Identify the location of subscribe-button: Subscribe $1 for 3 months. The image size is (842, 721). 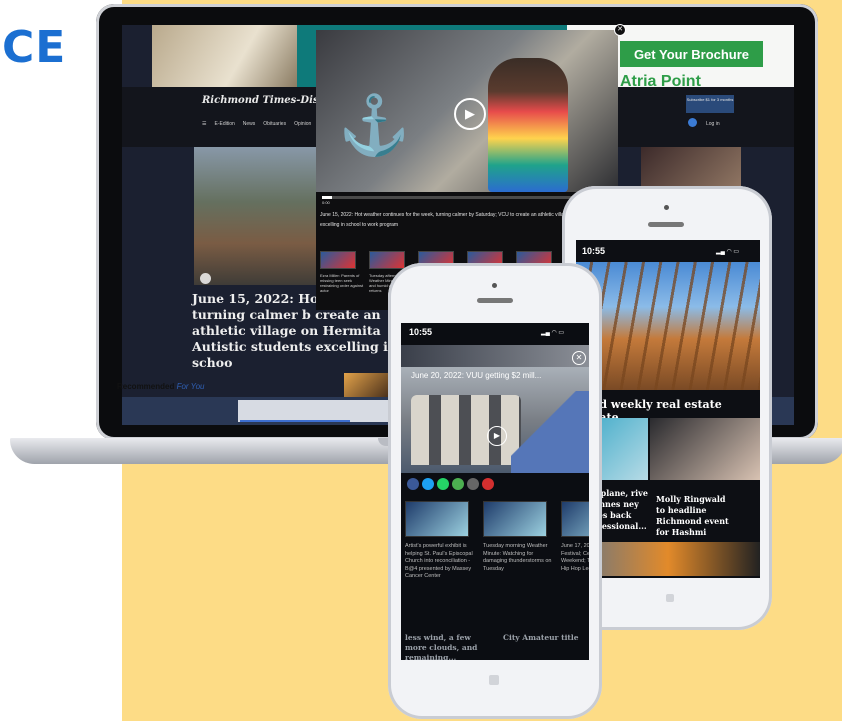
(710, 104).